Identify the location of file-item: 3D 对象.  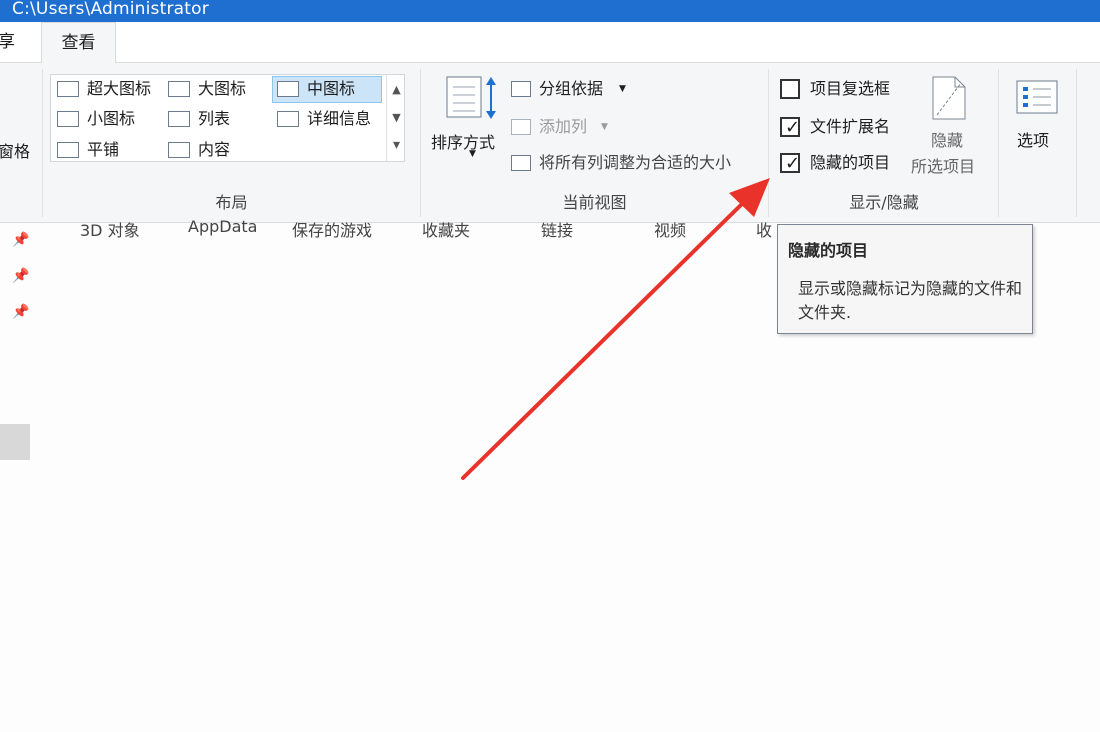
(110, 229).